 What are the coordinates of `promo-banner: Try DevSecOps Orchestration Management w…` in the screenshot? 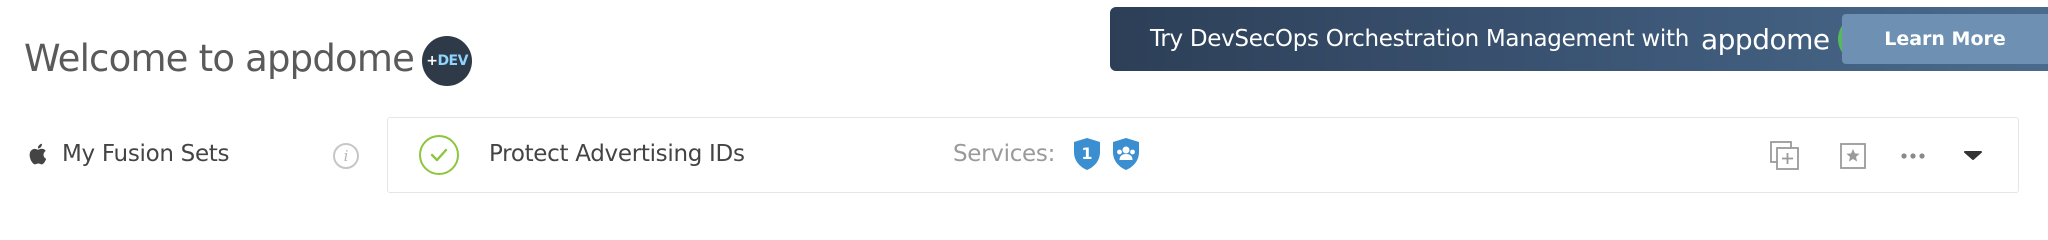 It's located at (1579, 39).